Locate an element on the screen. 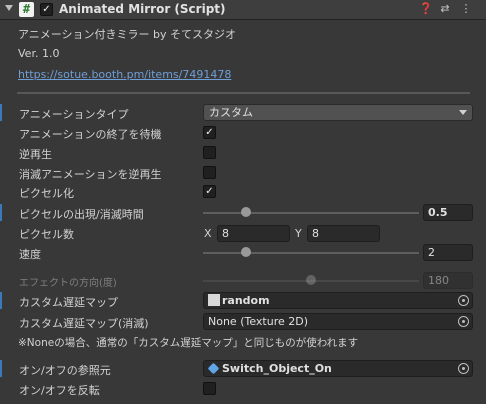  anim-type-label: アニメーションタイプ is located at coordinates (74, 114).